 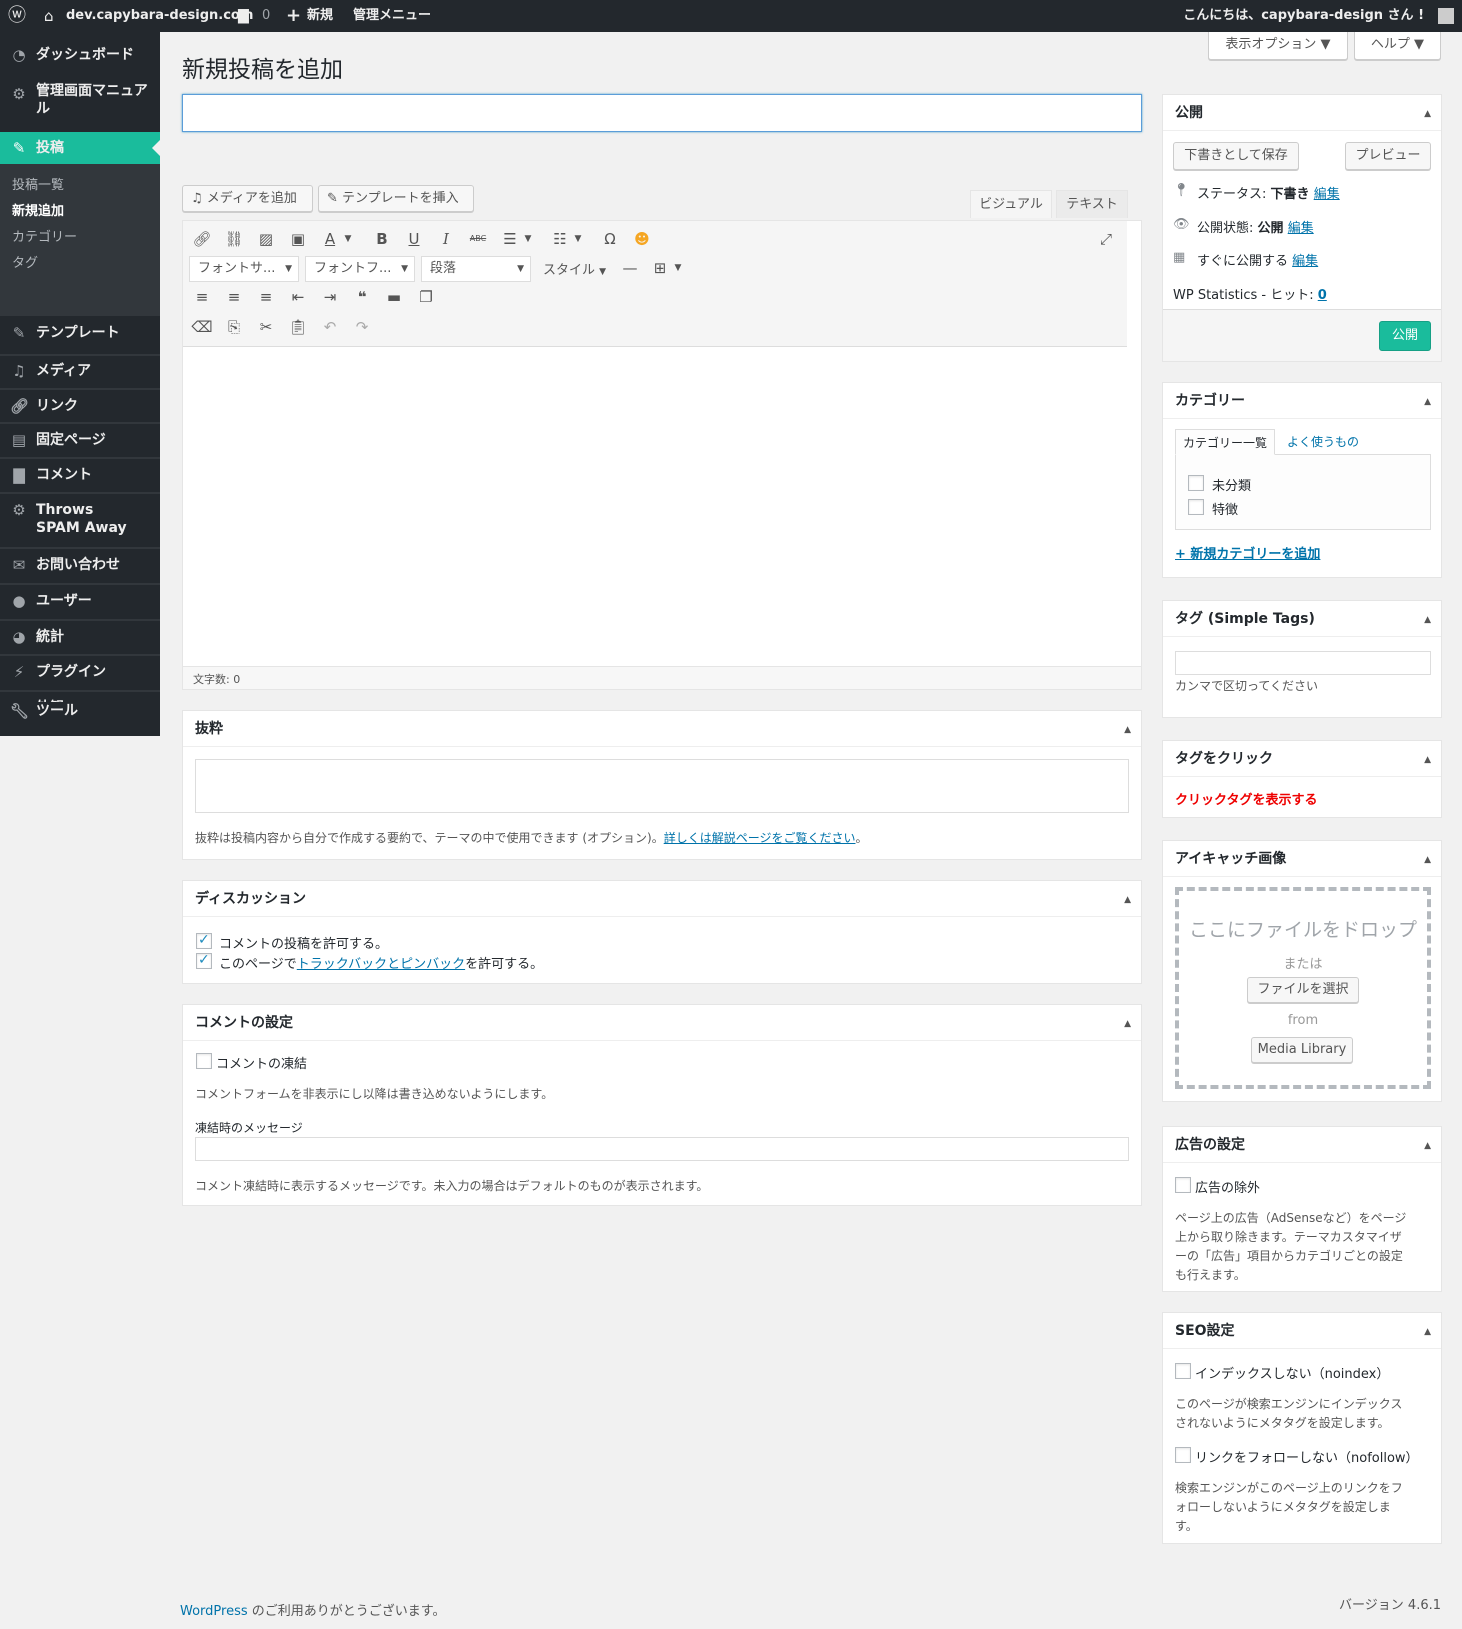 What do you see at coordinates (80, 148) in the screenshot?
I see `sidebar-item-posts: ✎ 投稿` at bounding box center [80, 148].